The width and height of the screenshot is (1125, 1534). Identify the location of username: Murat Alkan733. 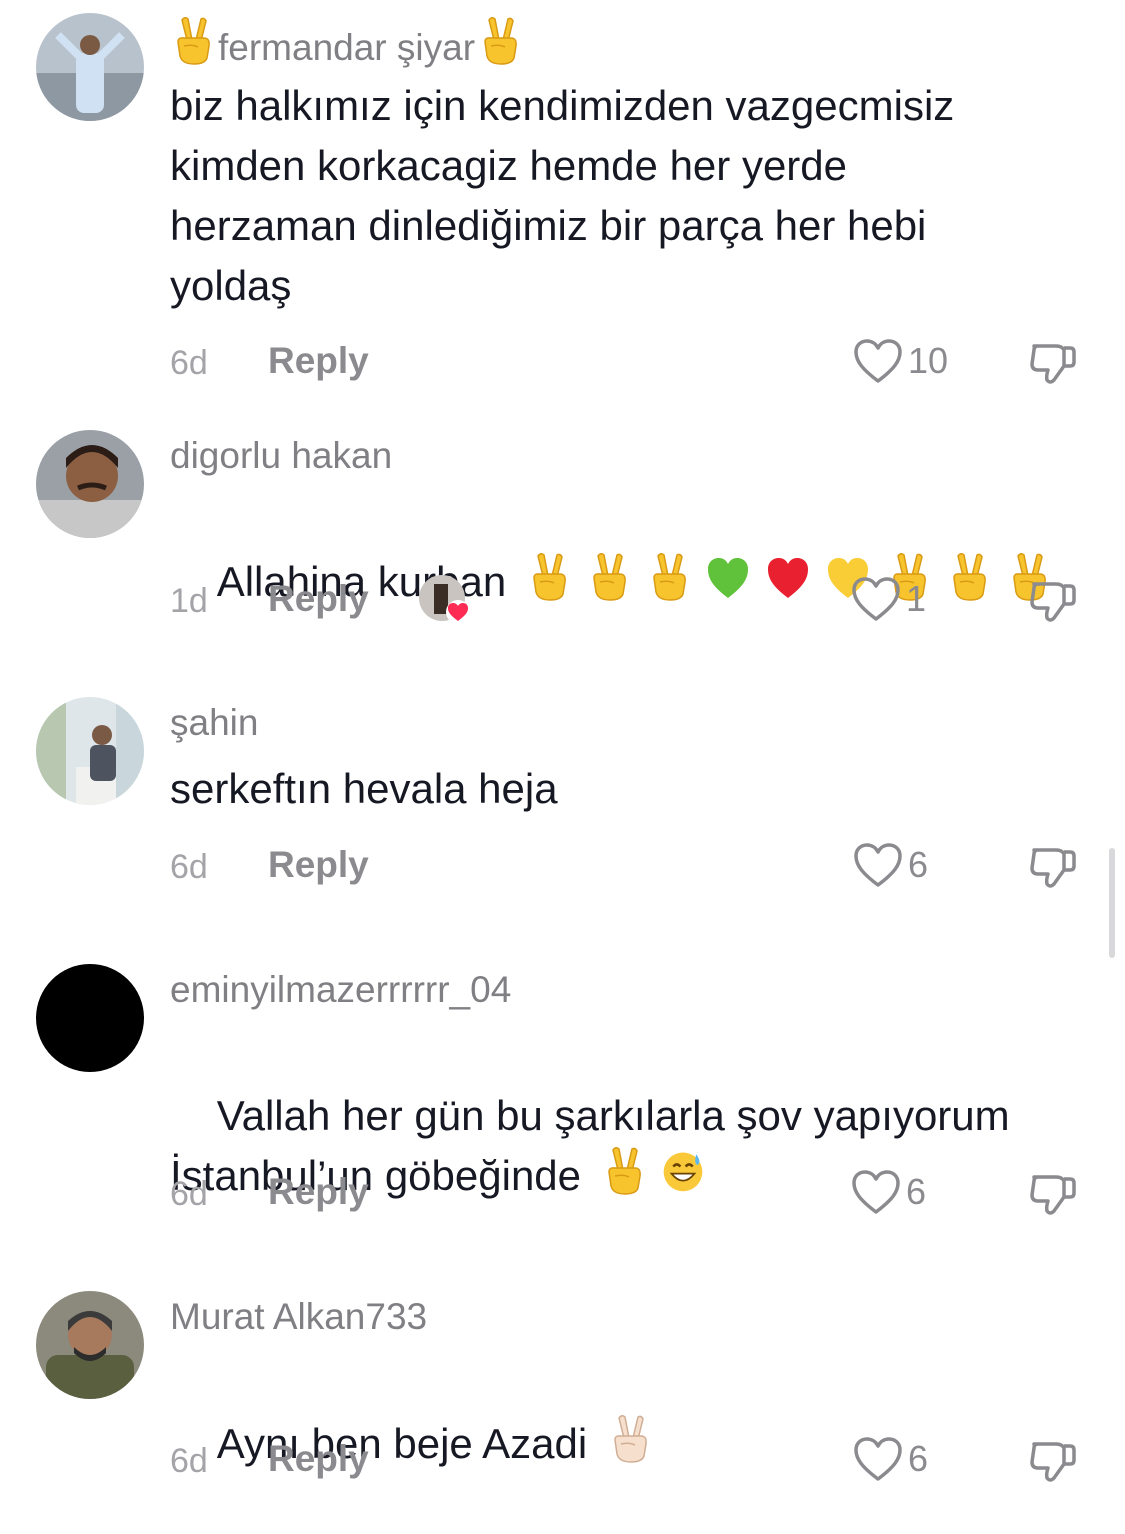
(298, 1317).